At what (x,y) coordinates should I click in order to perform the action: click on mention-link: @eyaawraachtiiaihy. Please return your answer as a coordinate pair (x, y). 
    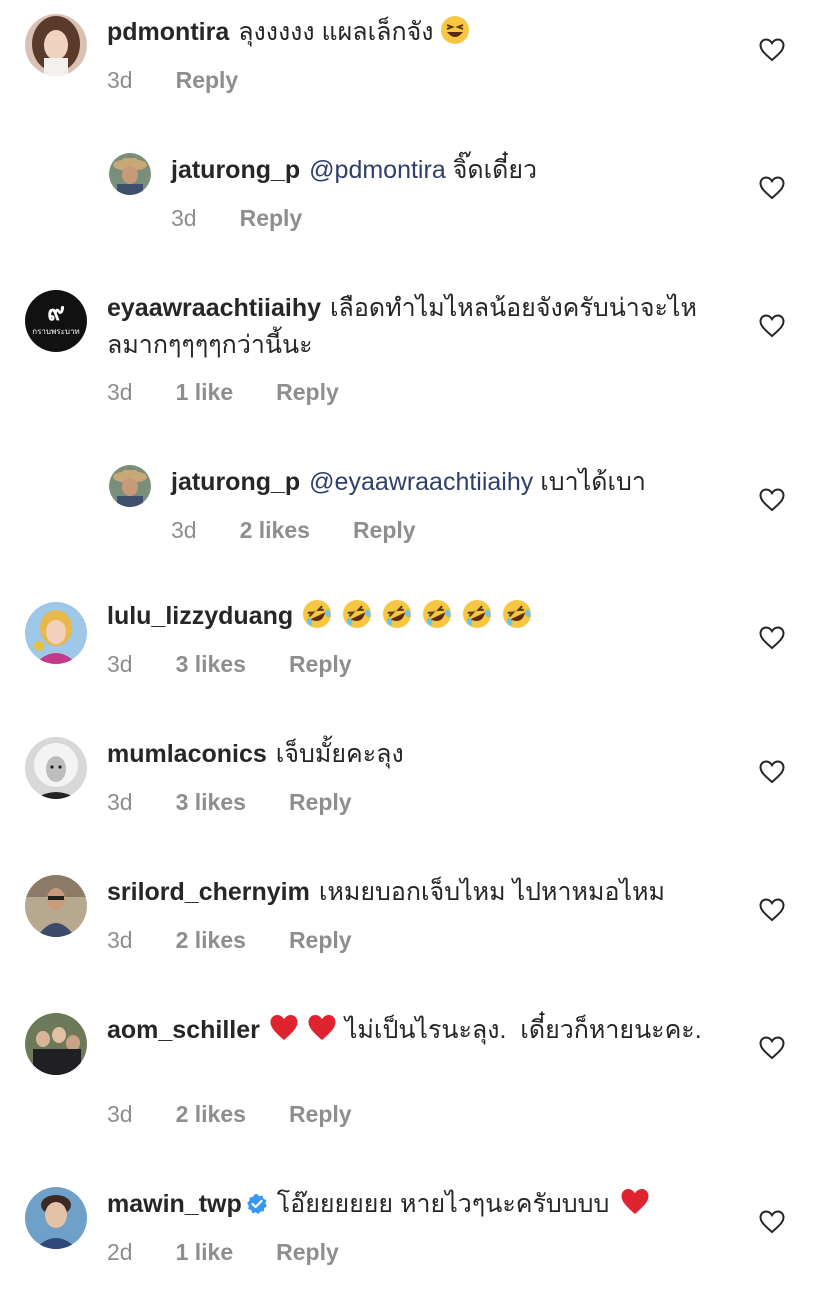
    Looking at the image, I should click on (421, 482).